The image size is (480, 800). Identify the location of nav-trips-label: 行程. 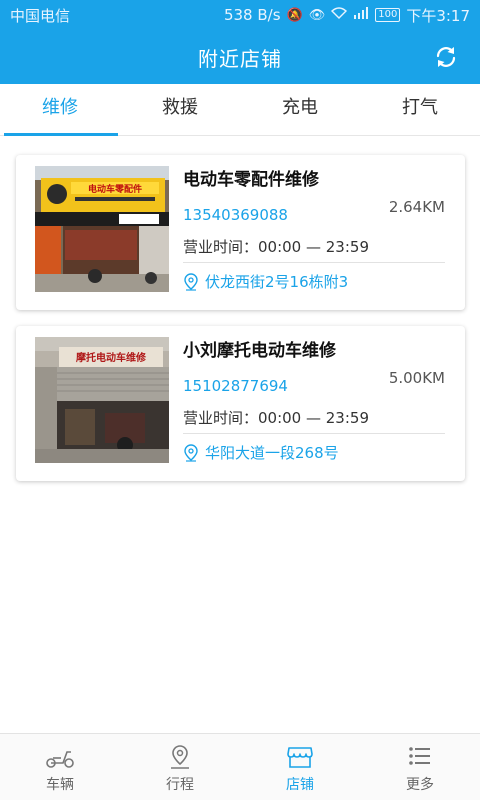
(180, 785).